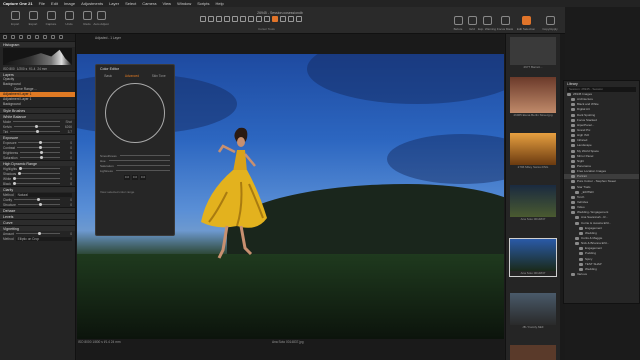 Image resolution: width=640 pixels, height=360 pixels. Describe the element at coordinates (211, 19) in the screenshot. I see `loupe-tool-icon` at that location.